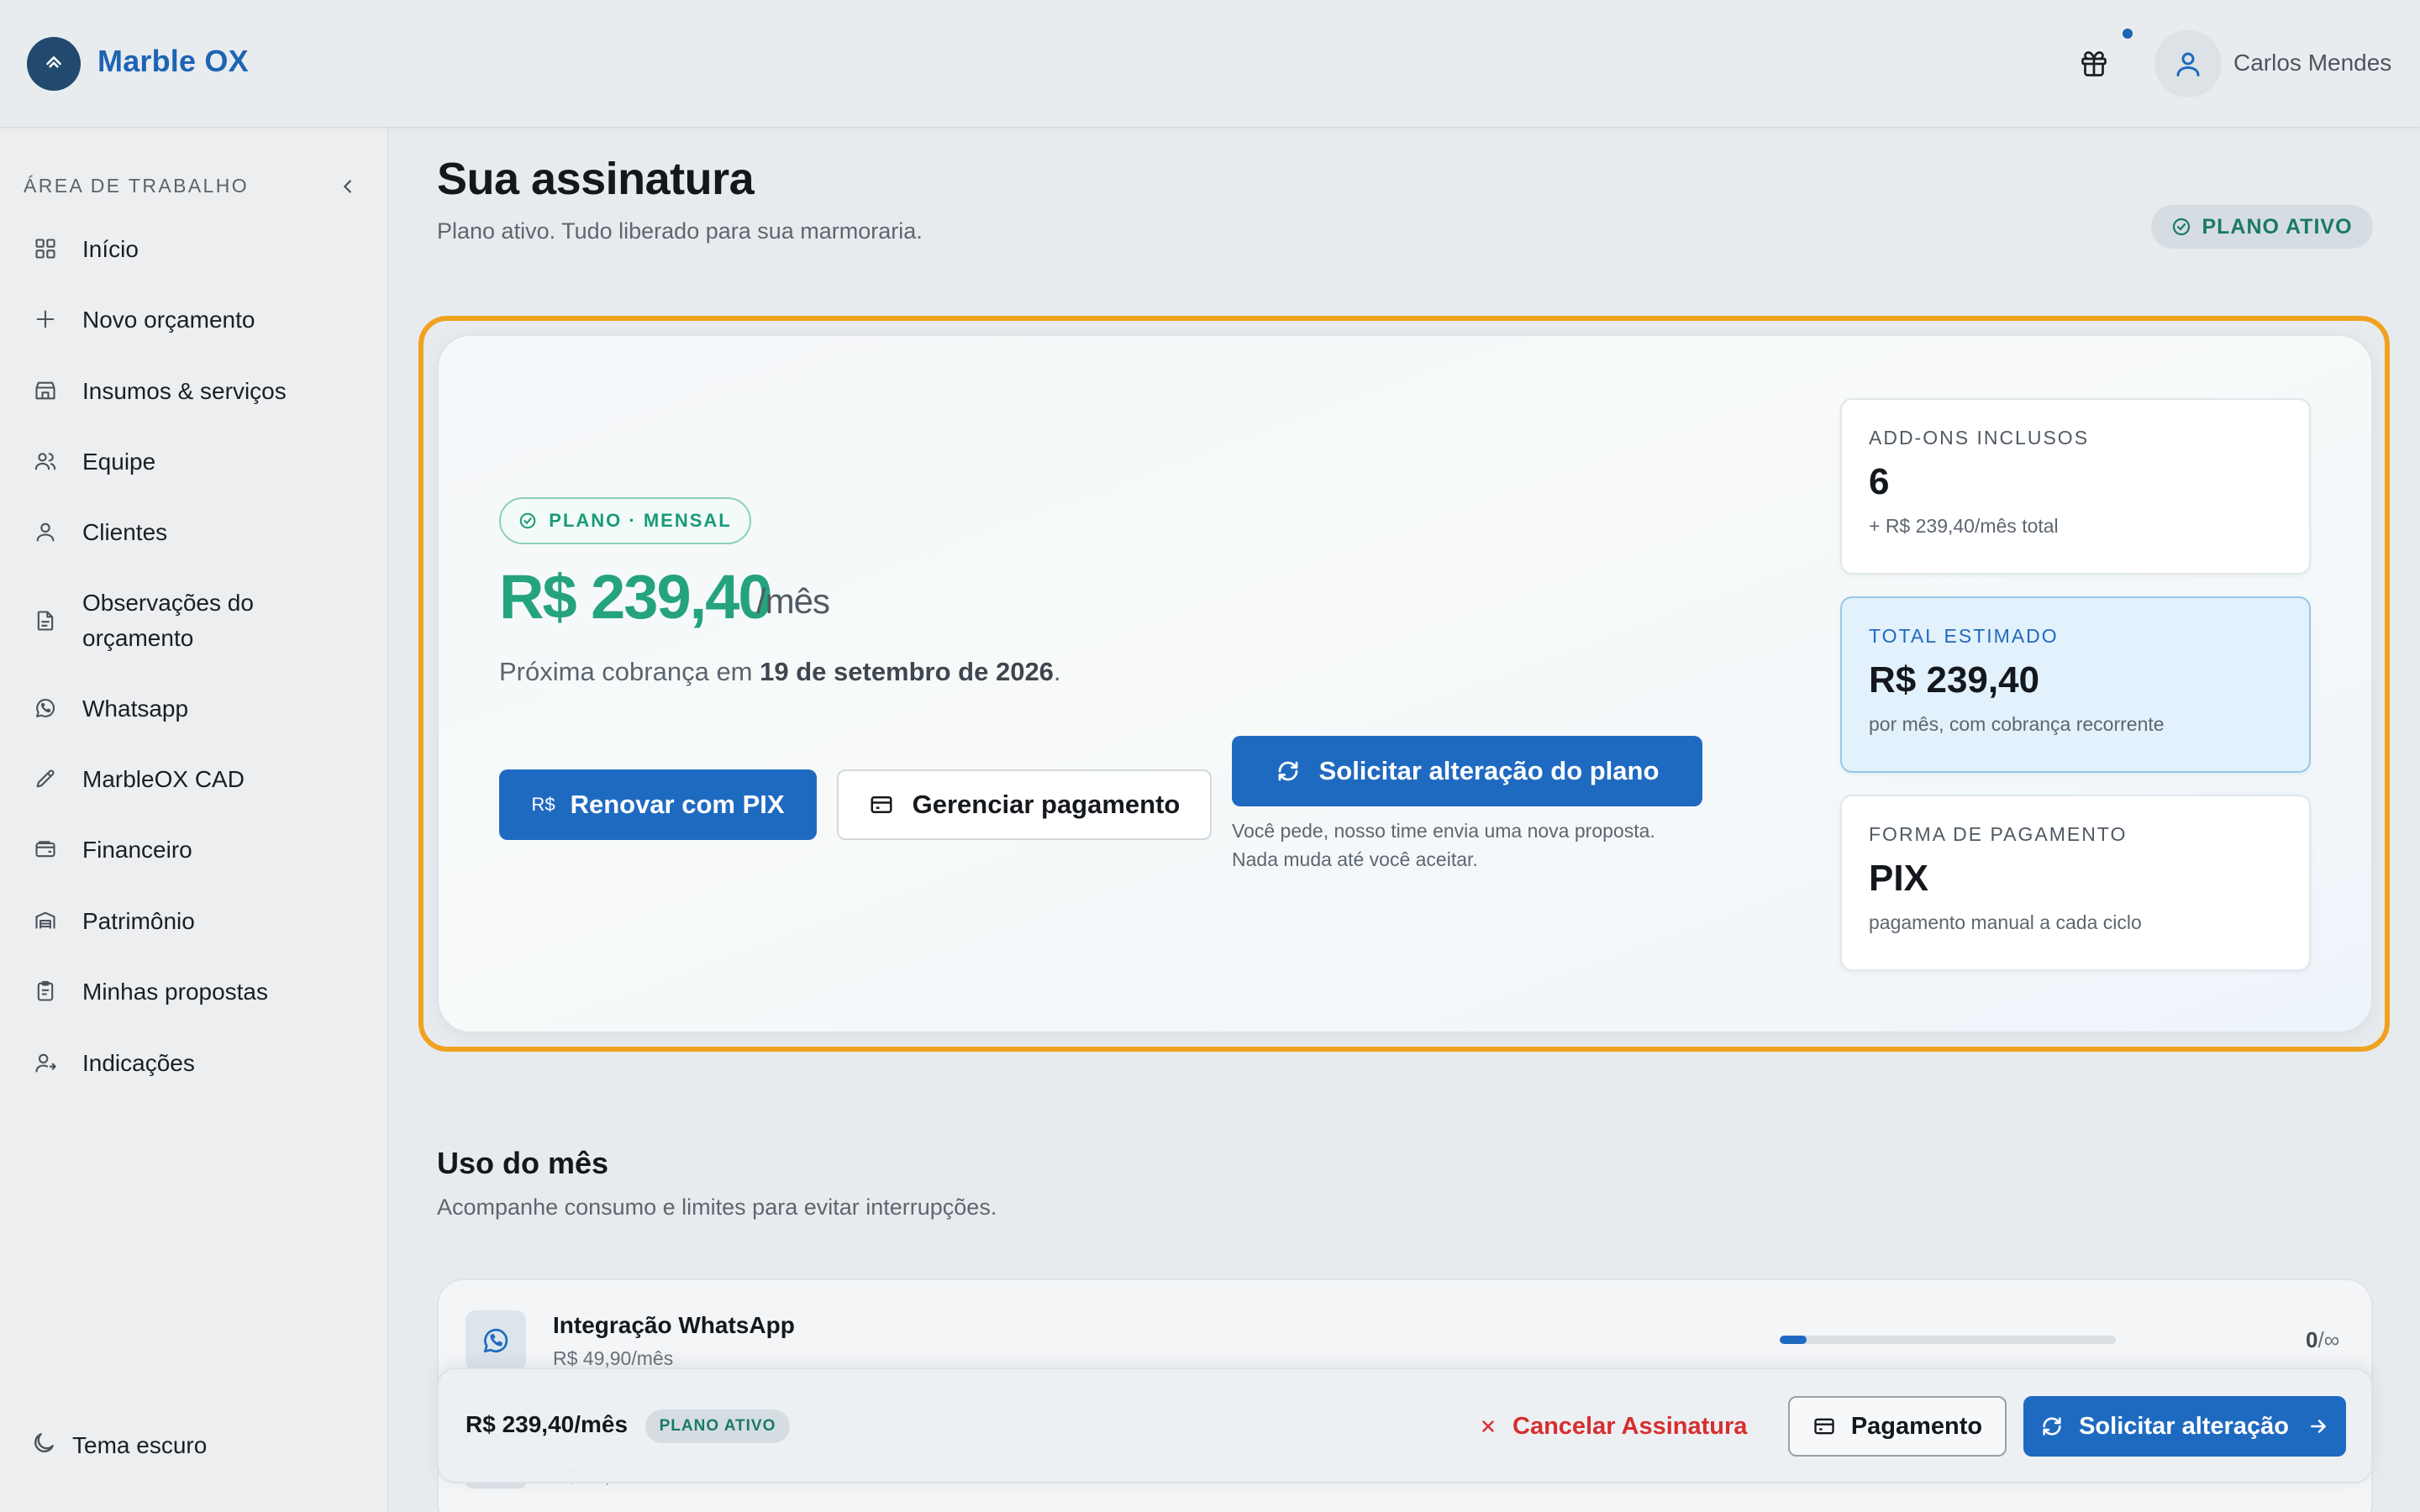 The image size is (2420, 1512). I want to click on addons-card: ADD-ONS INCLUSOS 6 + R$ 239,40/mês total, so click(2075, 486).